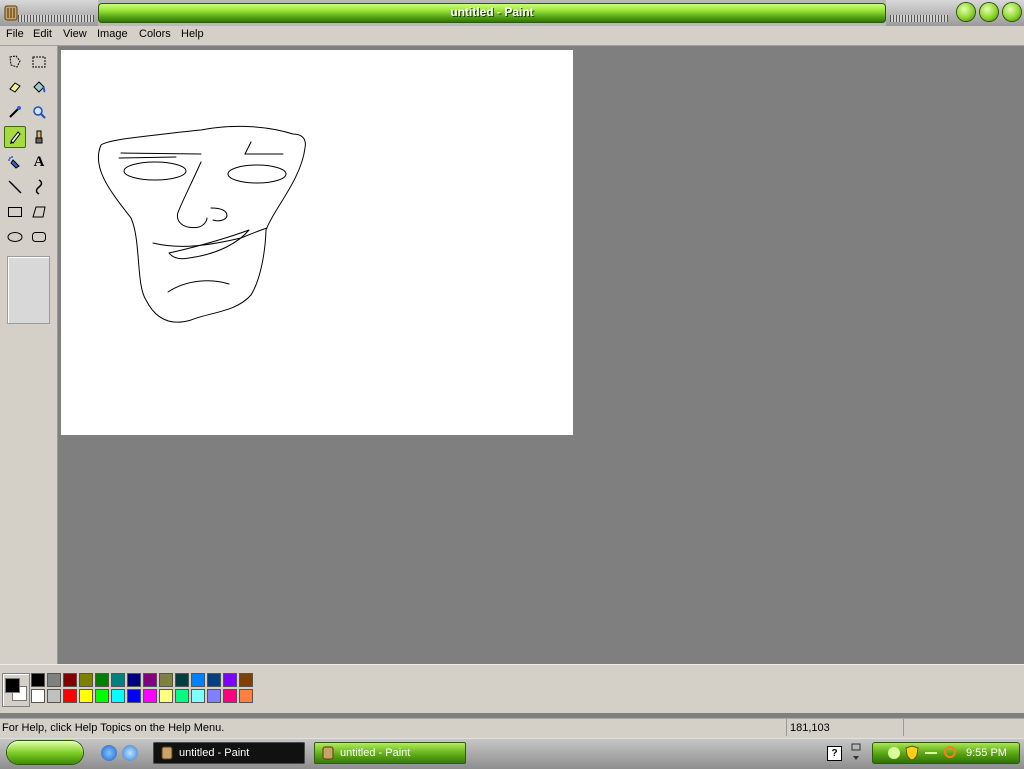 This screenshot has height=769, width=1024. Describe the element at coordinates (492, 12) in the screenshot. I see `window-title: untitled - Paint` at that location.